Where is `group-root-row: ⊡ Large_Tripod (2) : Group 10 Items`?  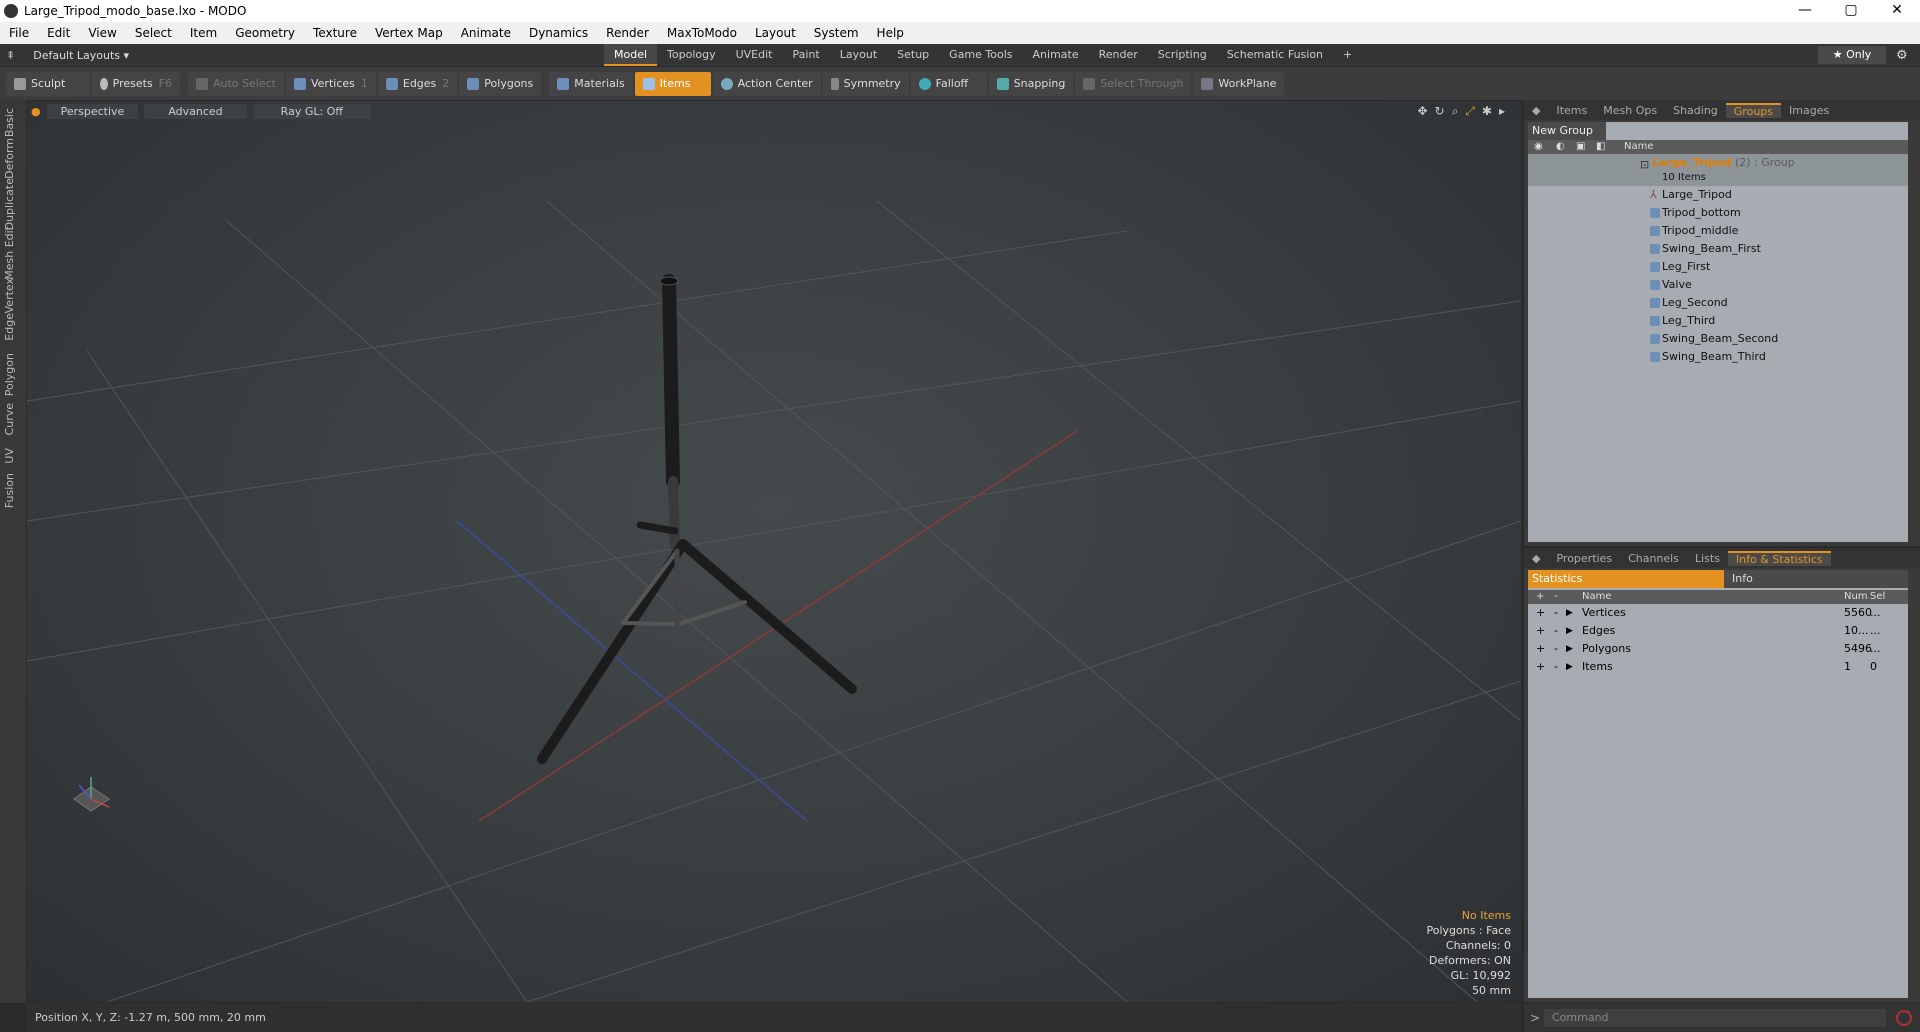
group-root-row: ⊡ Large_Tripod (2) : Group 10 Items is located at coordinates (1718, 170).